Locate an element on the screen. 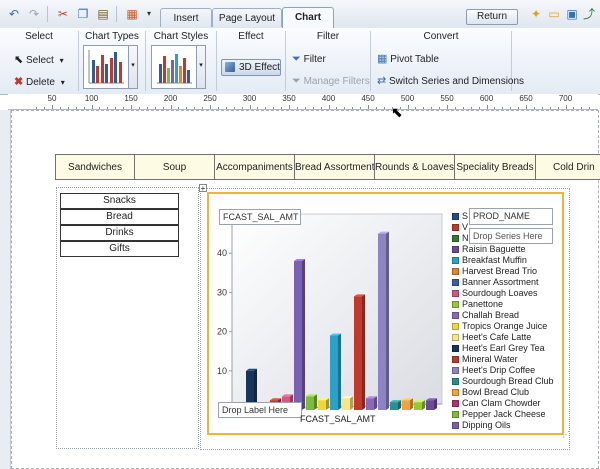  row-header: Drinks is located at coordinates (119, 233).